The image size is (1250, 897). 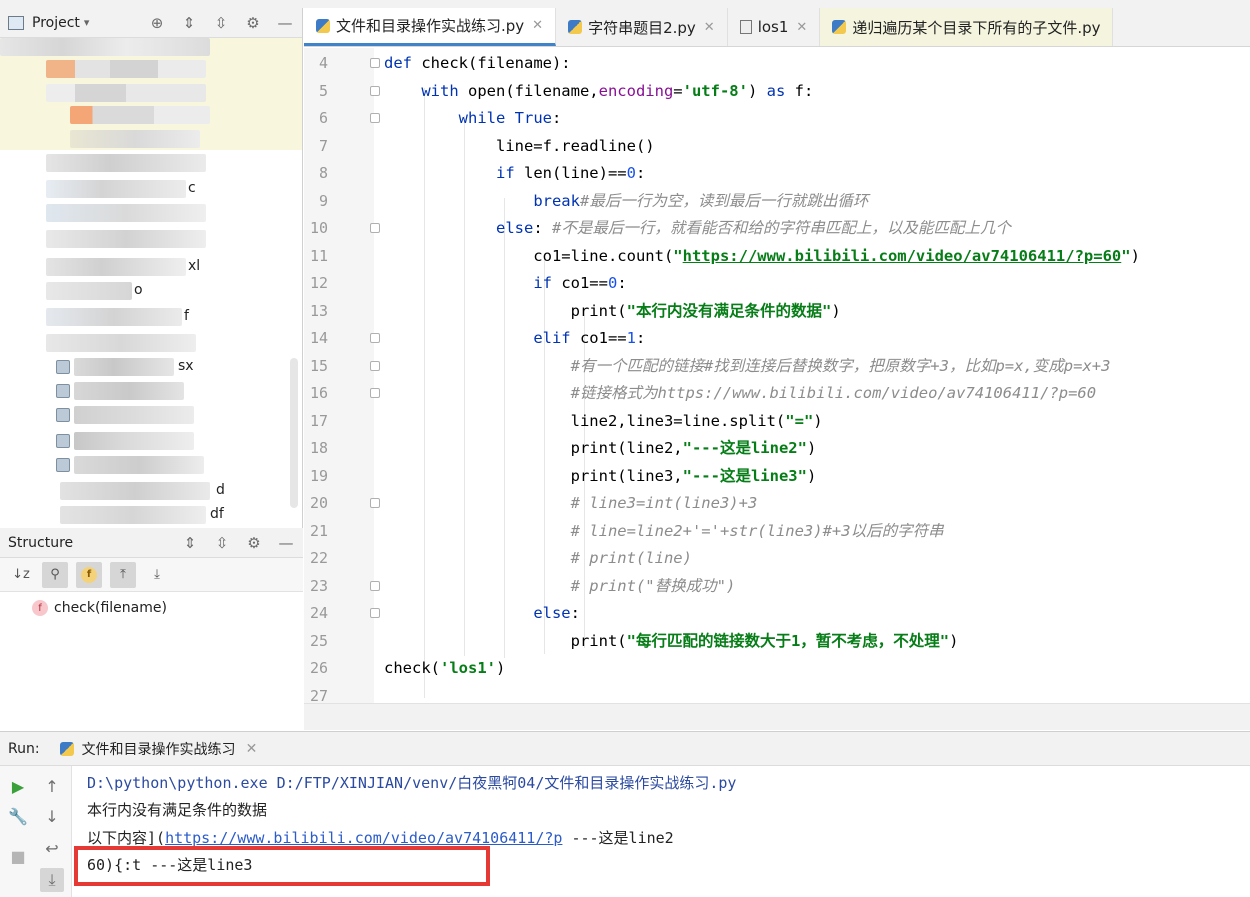 What do you see at coordinates (967, 27) in the screenshot?
I see `tab-recursive-traverse: 递归遍历某个目录下所有的子文件.py` at bounding box center [967, 27].